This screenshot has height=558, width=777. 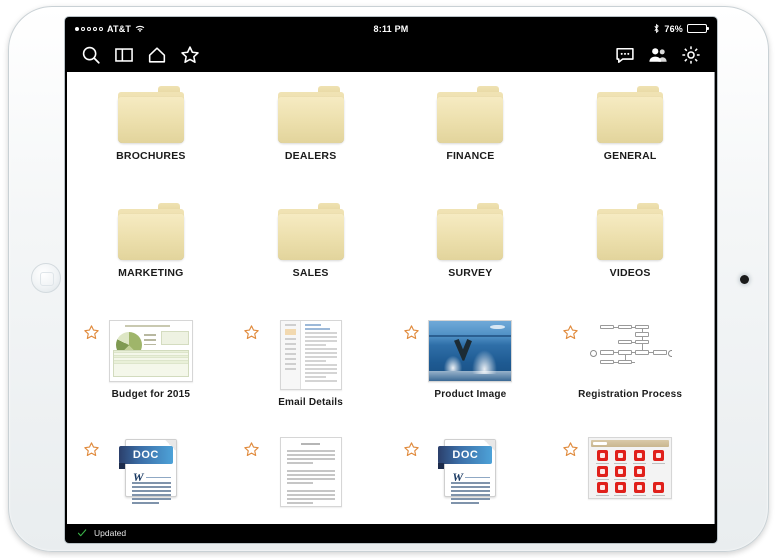 I want to click on file-item: Email Details, so click(x=311, y=370).